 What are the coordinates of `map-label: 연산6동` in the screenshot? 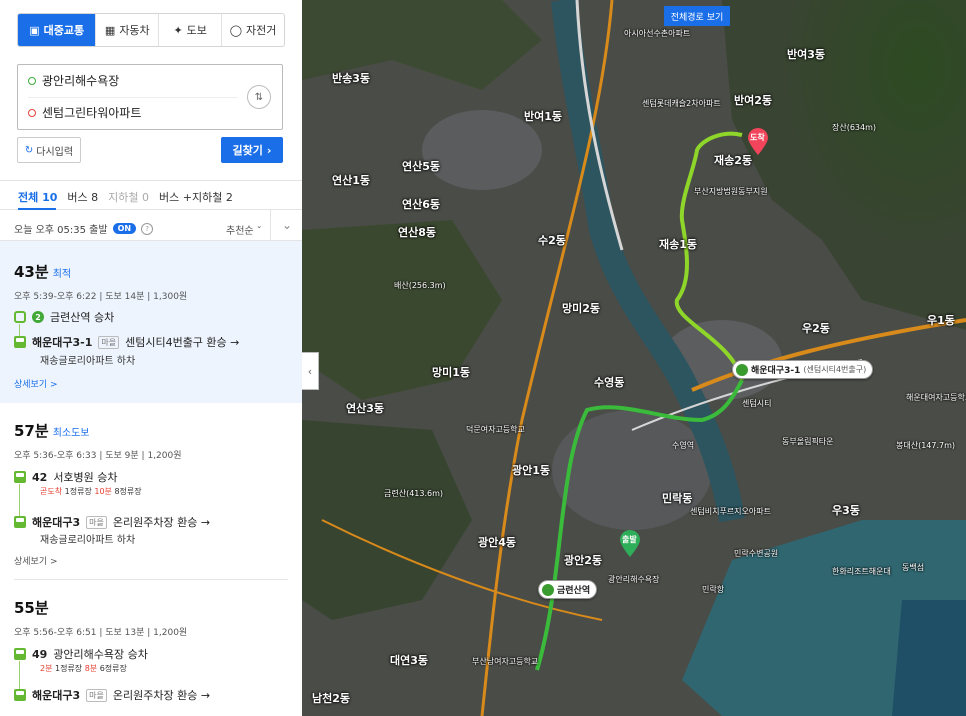 It's located at (421, 204).